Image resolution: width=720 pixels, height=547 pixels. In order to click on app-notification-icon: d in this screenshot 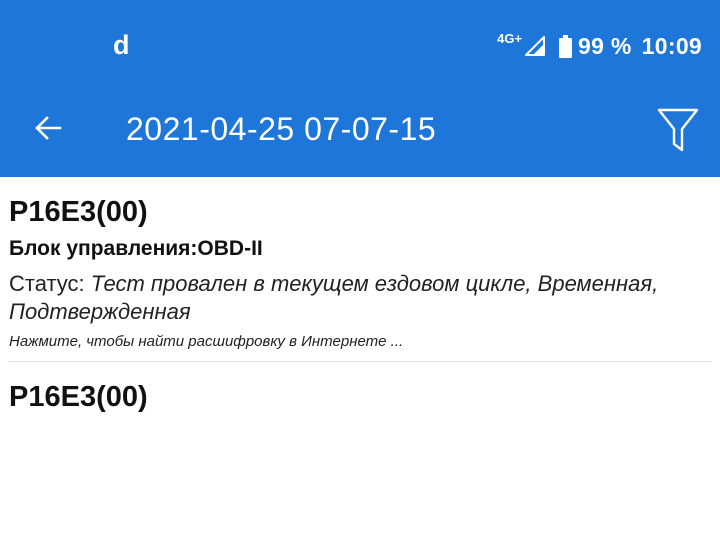, I will do `click(121, 45)`.